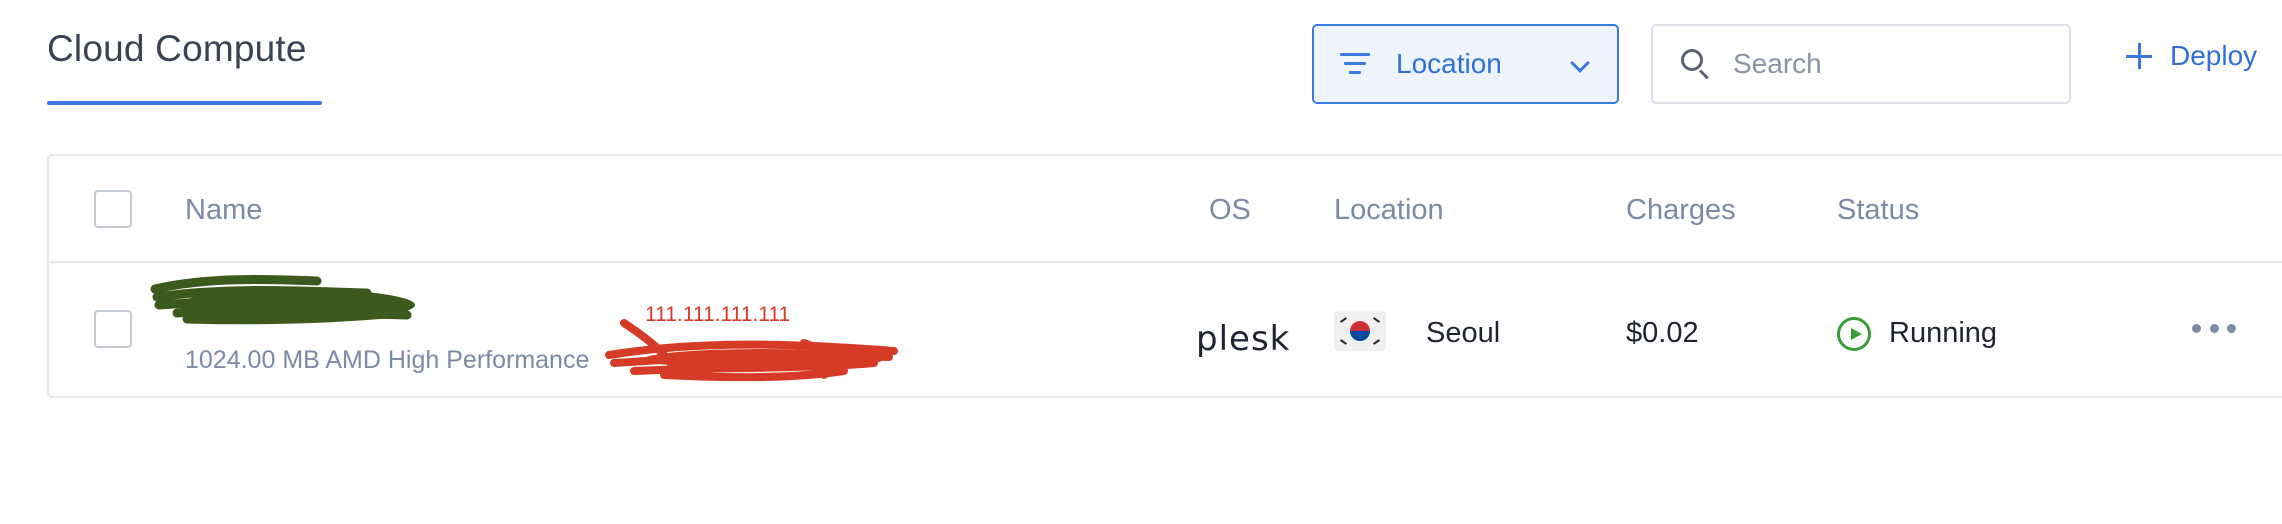 This screenshot has width=2282, height=524. I want to click on more-options-icon, so click(2214, 328).